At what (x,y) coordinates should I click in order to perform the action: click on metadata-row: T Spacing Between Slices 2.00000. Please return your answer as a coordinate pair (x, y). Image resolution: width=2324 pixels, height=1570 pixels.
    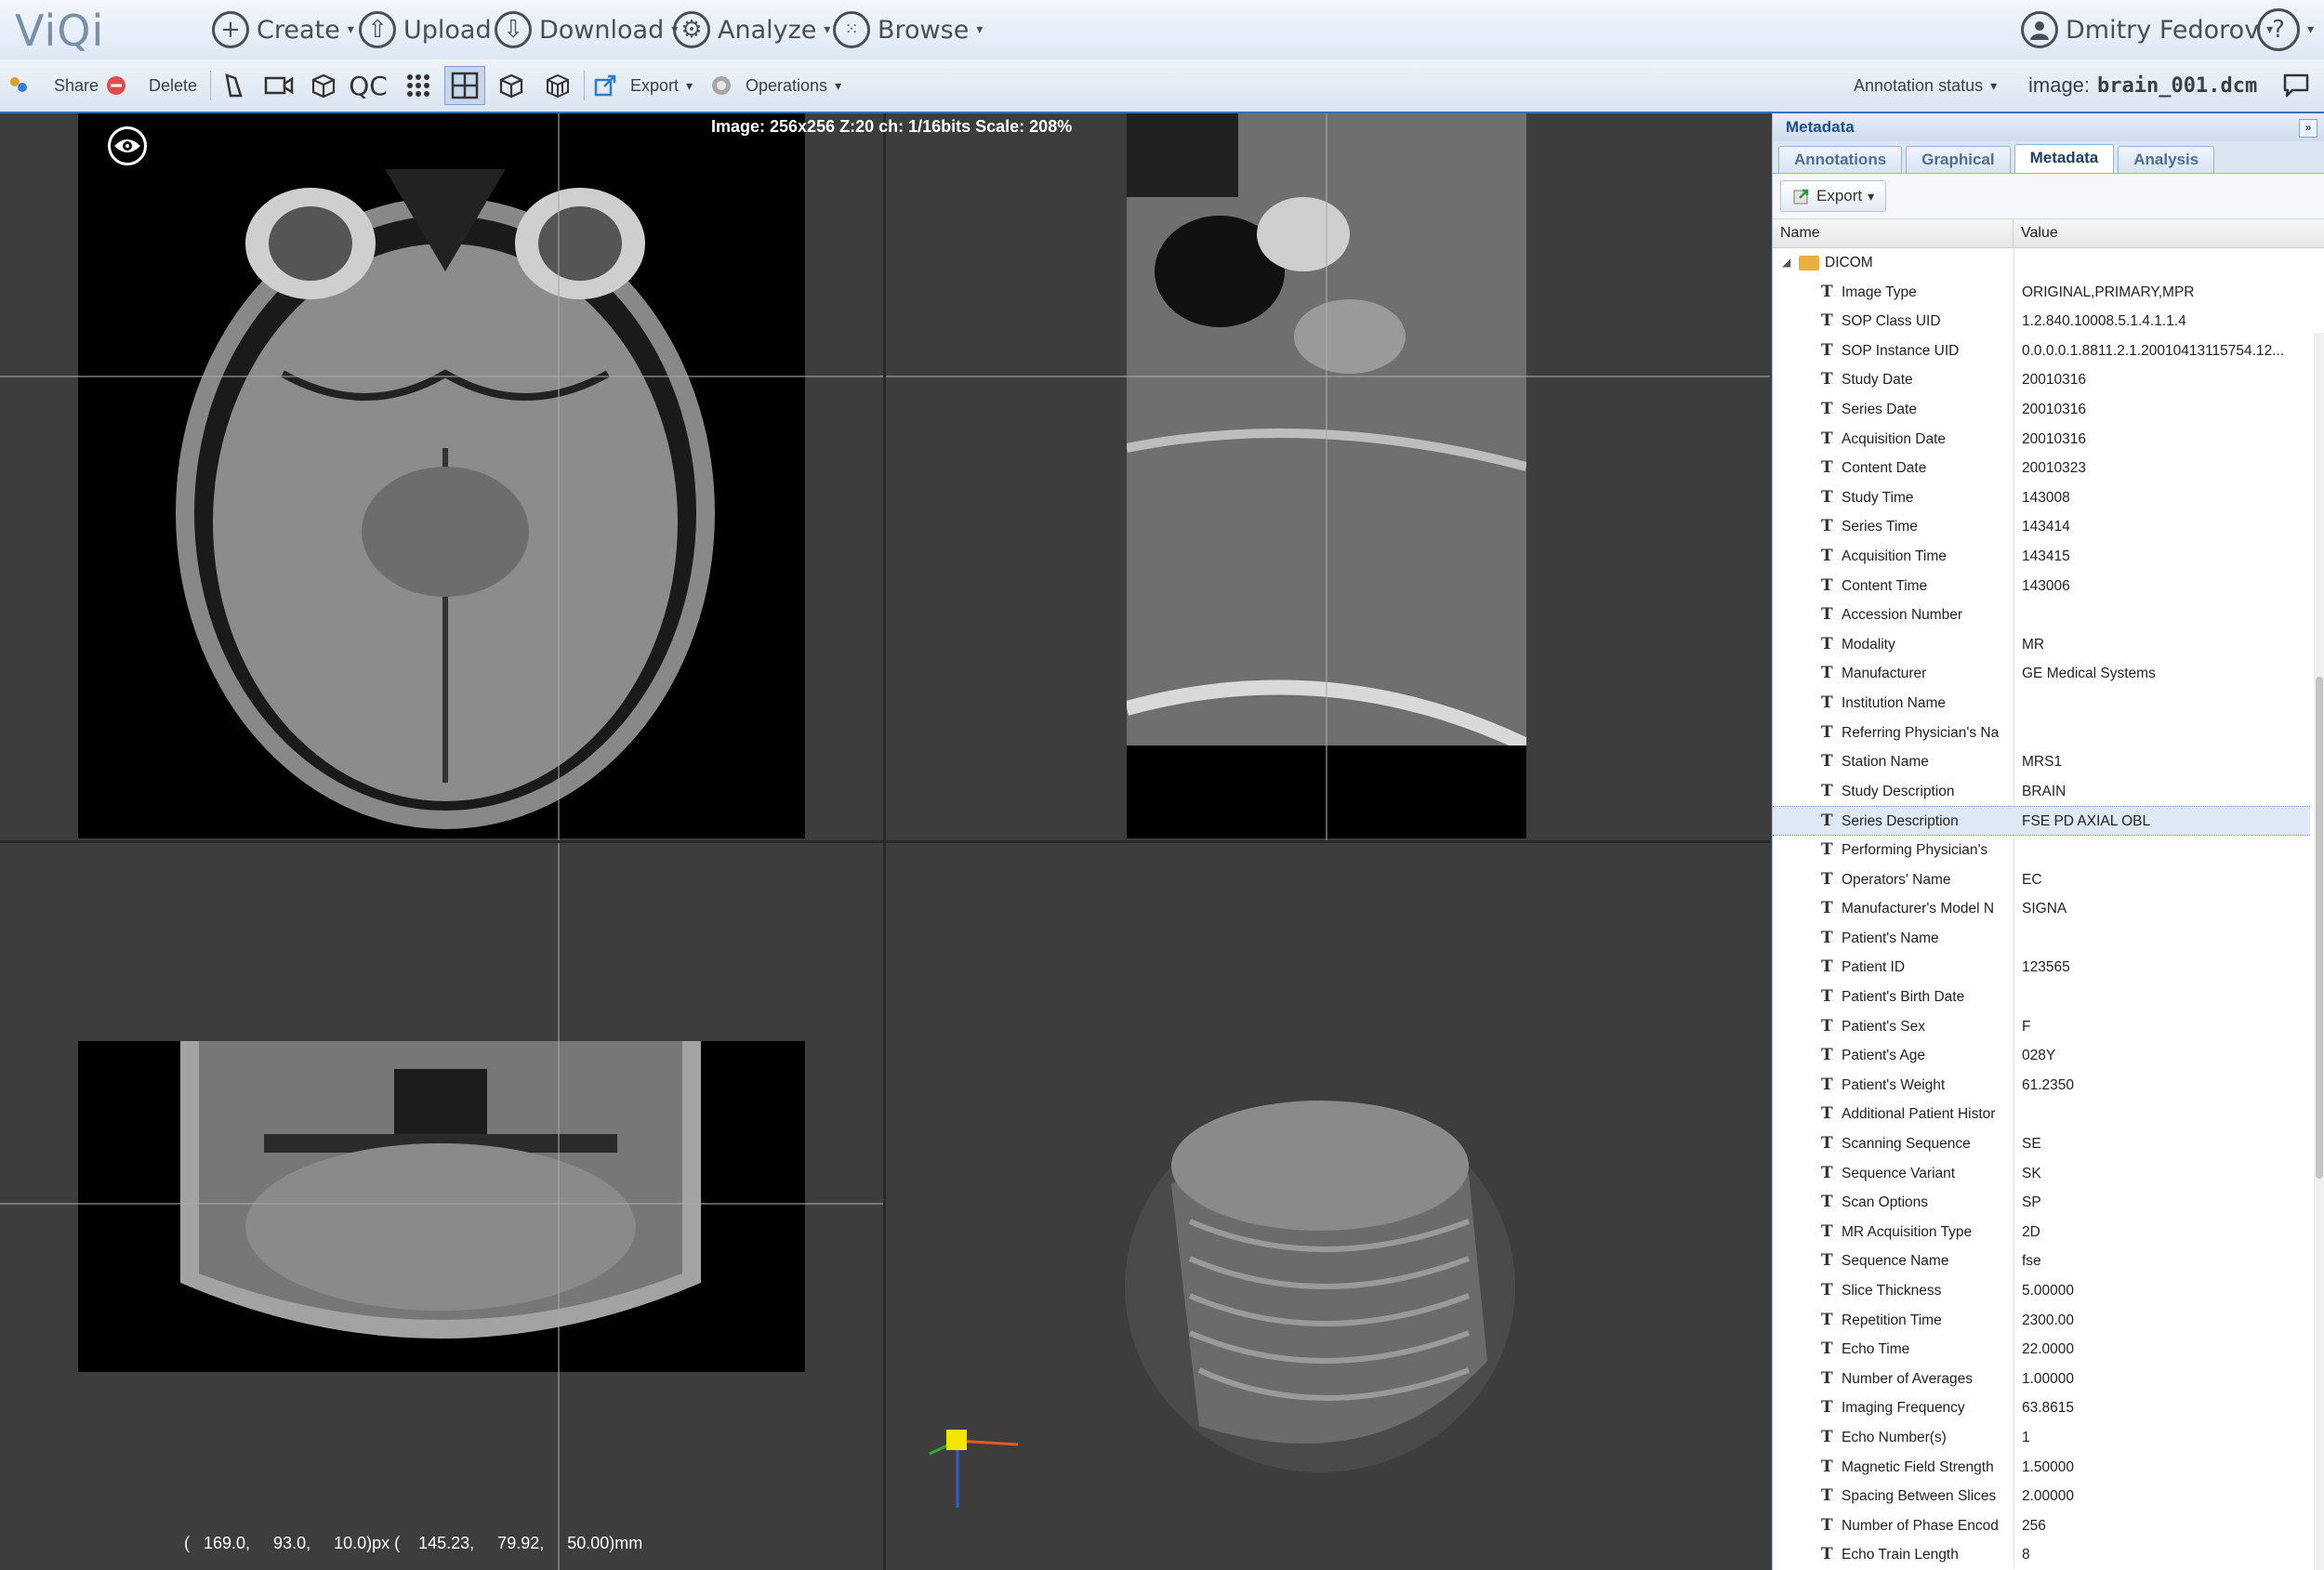
    Looking at the image, I should click on (2041, 1497).